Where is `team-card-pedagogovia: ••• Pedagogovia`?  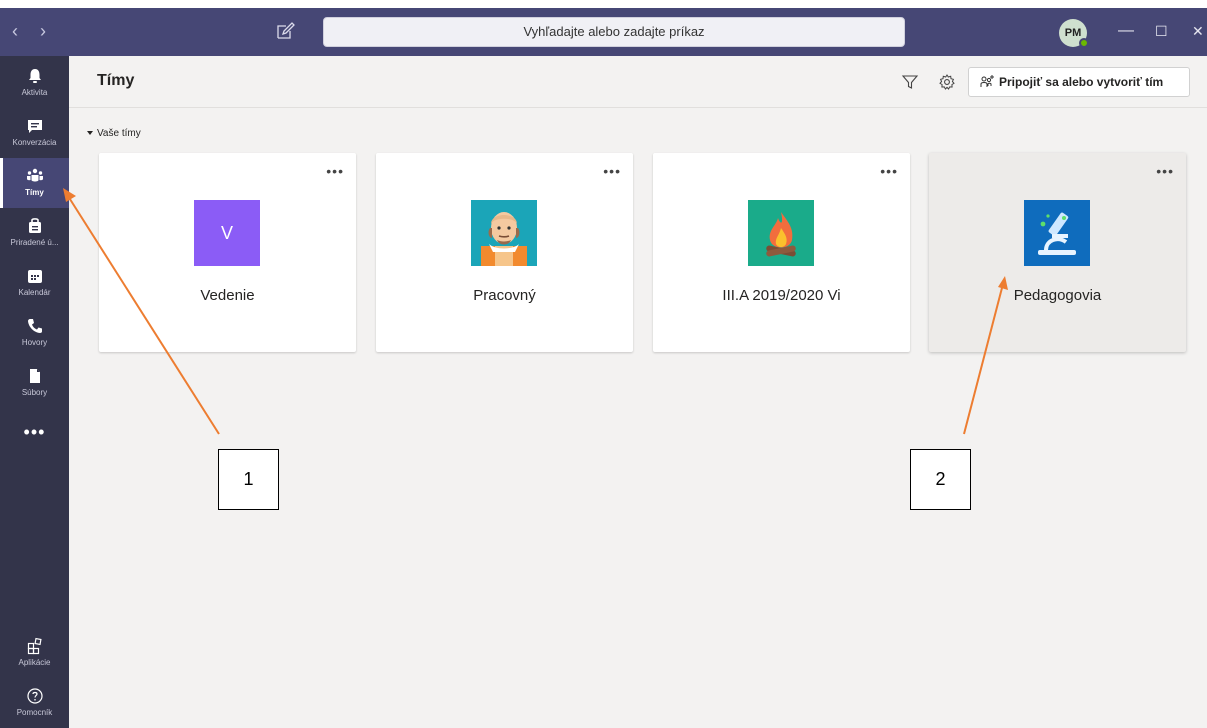
team-card-pedagogovia: ••• Pedagogovia is located at coordinates (1057, 252).